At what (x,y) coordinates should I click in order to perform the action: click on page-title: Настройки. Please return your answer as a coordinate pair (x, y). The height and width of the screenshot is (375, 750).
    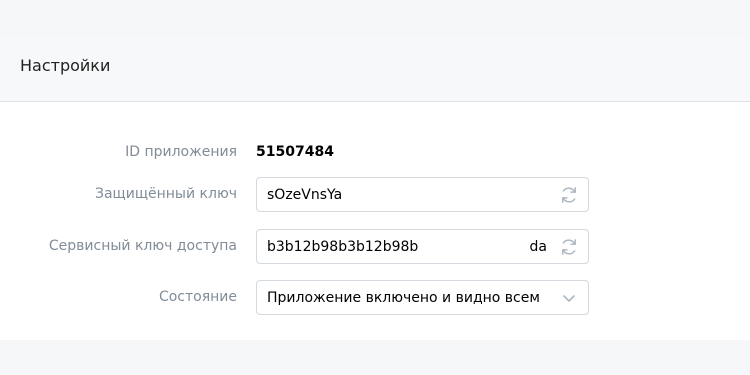
    Looking at the image, I should click on (65, 65).